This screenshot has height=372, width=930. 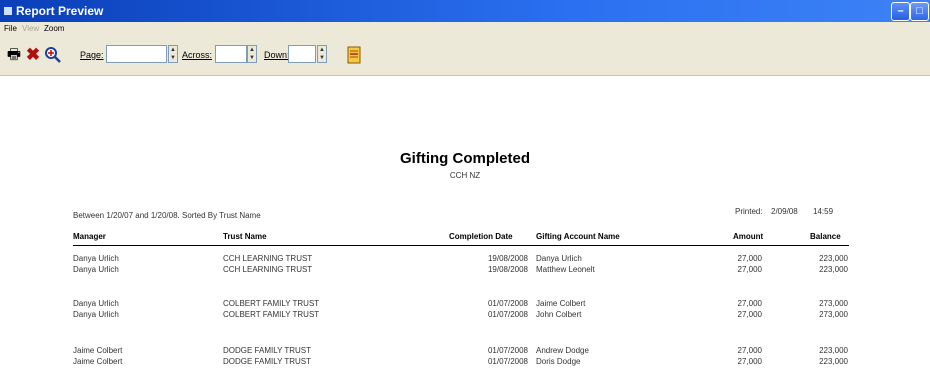 I want to click on report-settings-icon, so click(x=354, y=55).